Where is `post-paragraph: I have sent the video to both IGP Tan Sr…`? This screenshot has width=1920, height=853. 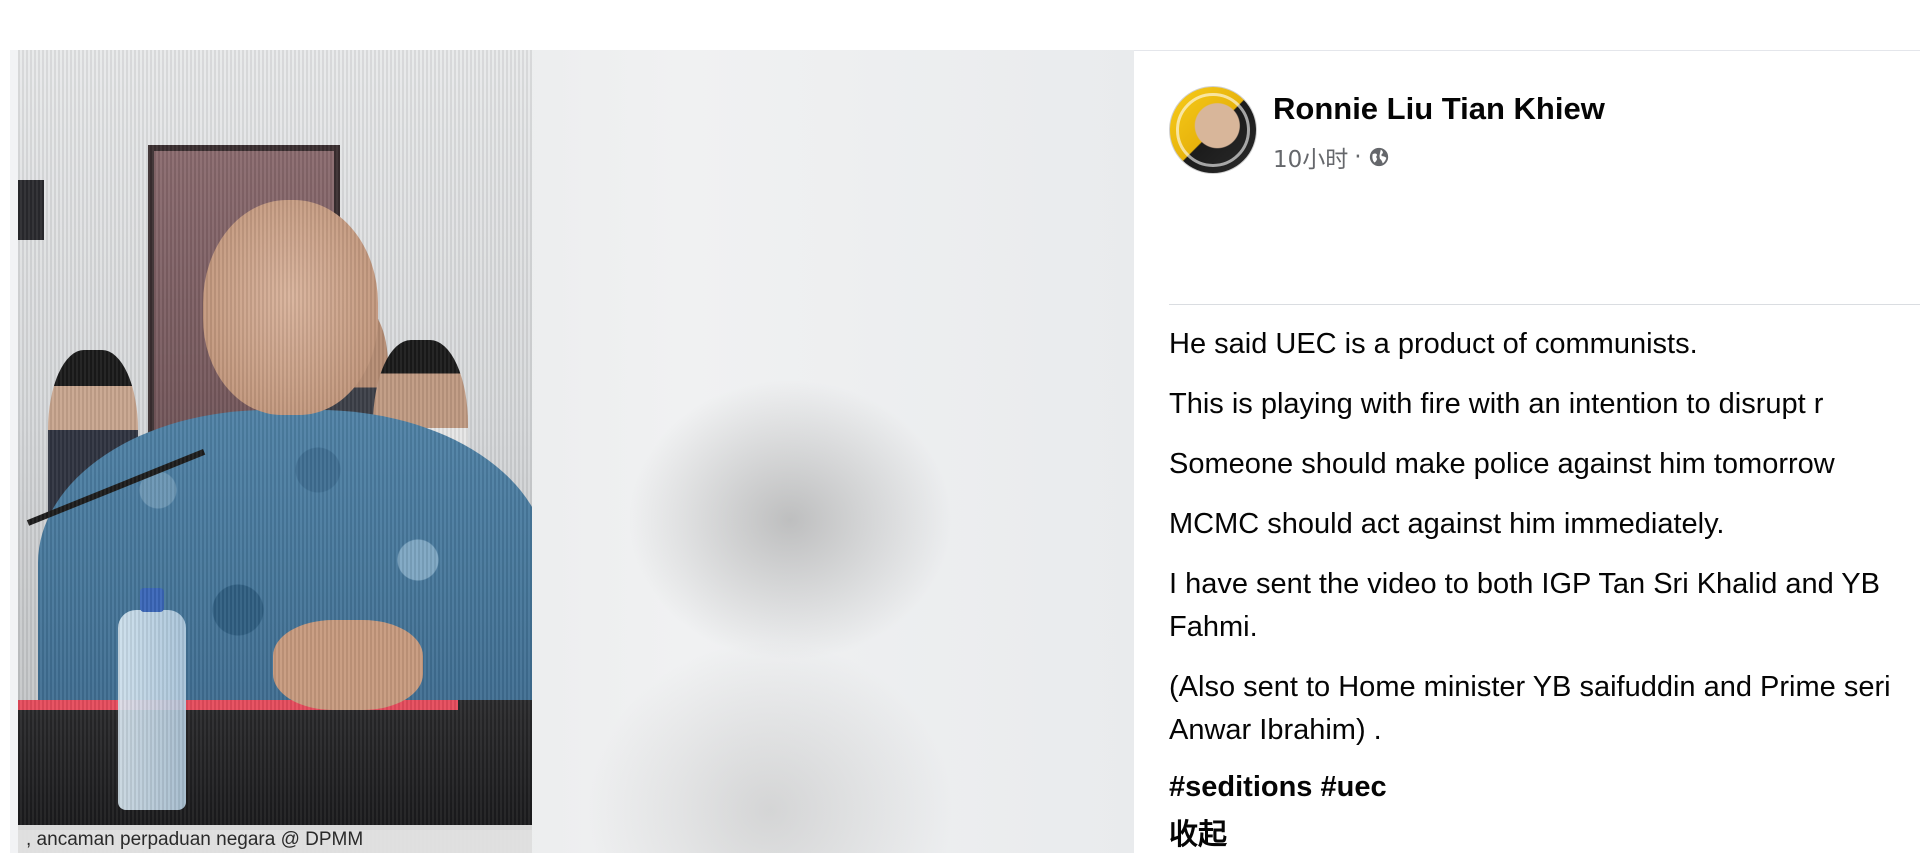 post-paragraph: I have sent the video to both IGP Tan Sr… is located at coordinates (1524, 605).